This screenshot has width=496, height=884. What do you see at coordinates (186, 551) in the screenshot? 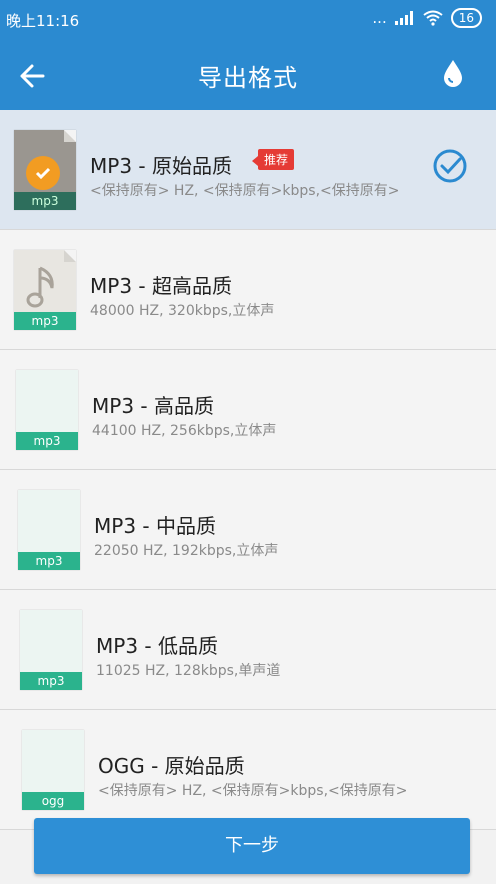
I see `format-detail: 22050 HZ, 192kbps,立体声` at bounding box center [186, 551].